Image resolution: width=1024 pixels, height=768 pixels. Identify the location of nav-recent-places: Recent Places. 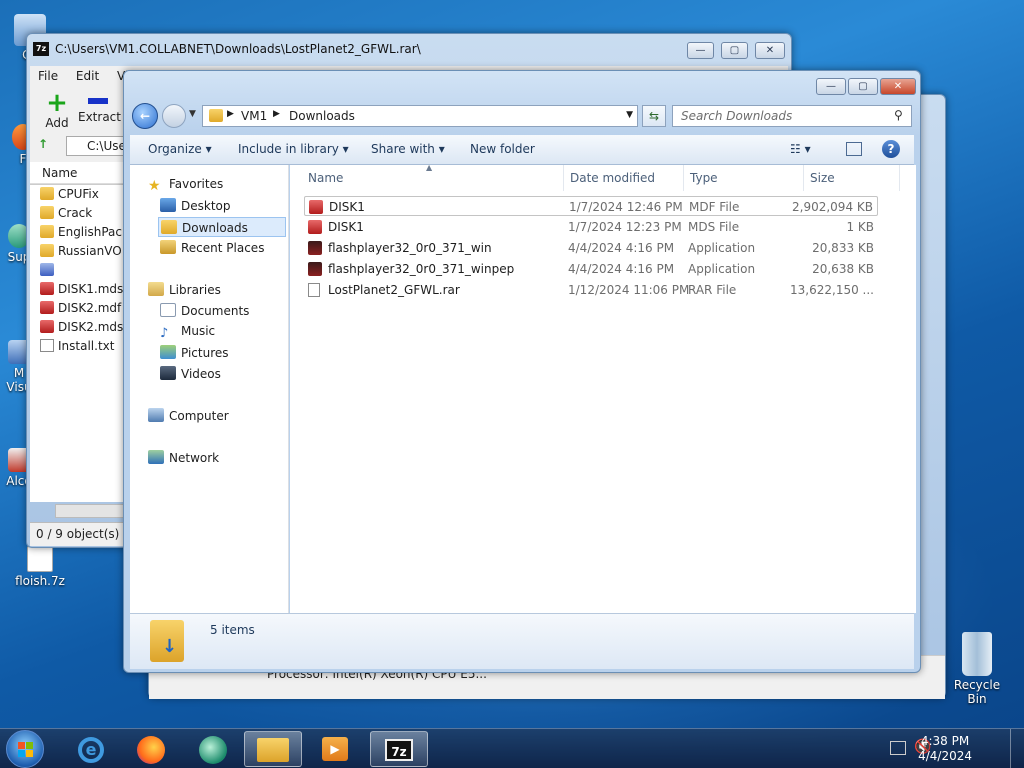
(212, 247).